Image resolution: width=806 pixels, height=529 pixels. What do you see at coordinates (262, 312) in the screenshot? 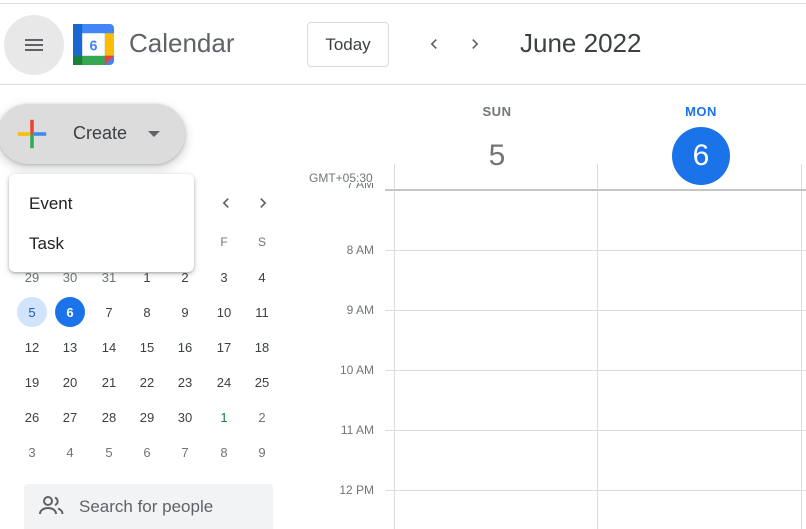
I see `mini-calendar-day: 11` at bounding box center [262, 312].